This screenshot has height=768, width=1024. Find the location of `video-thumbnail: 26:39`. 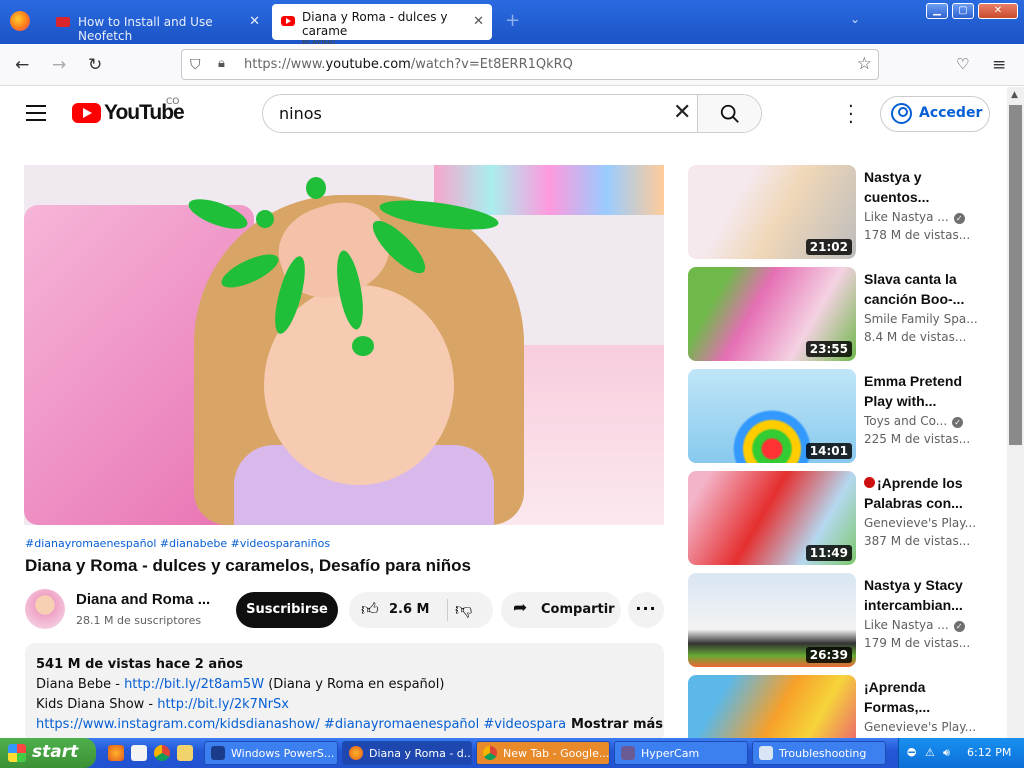

video-thumbnail: 26:39 is located at coordinates (772, 620).